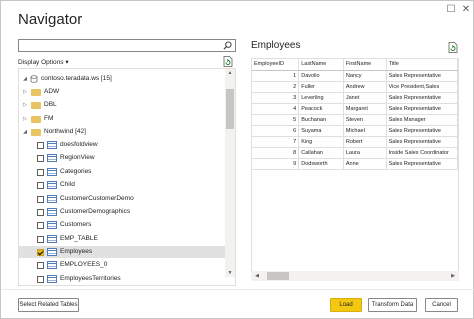 The width and height of the screenshot is (474, 319). What do you see at coordinates (52, 145) in the screenshot?
I see `view-icon` at bounding box center [52, 145].